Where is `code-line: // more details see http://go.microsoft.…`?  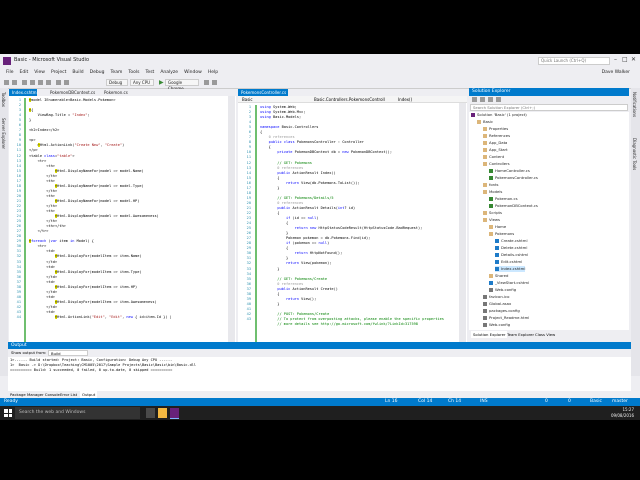
code-line: // more details see http://go.microsoft.… is located at coordinates (352, 324).